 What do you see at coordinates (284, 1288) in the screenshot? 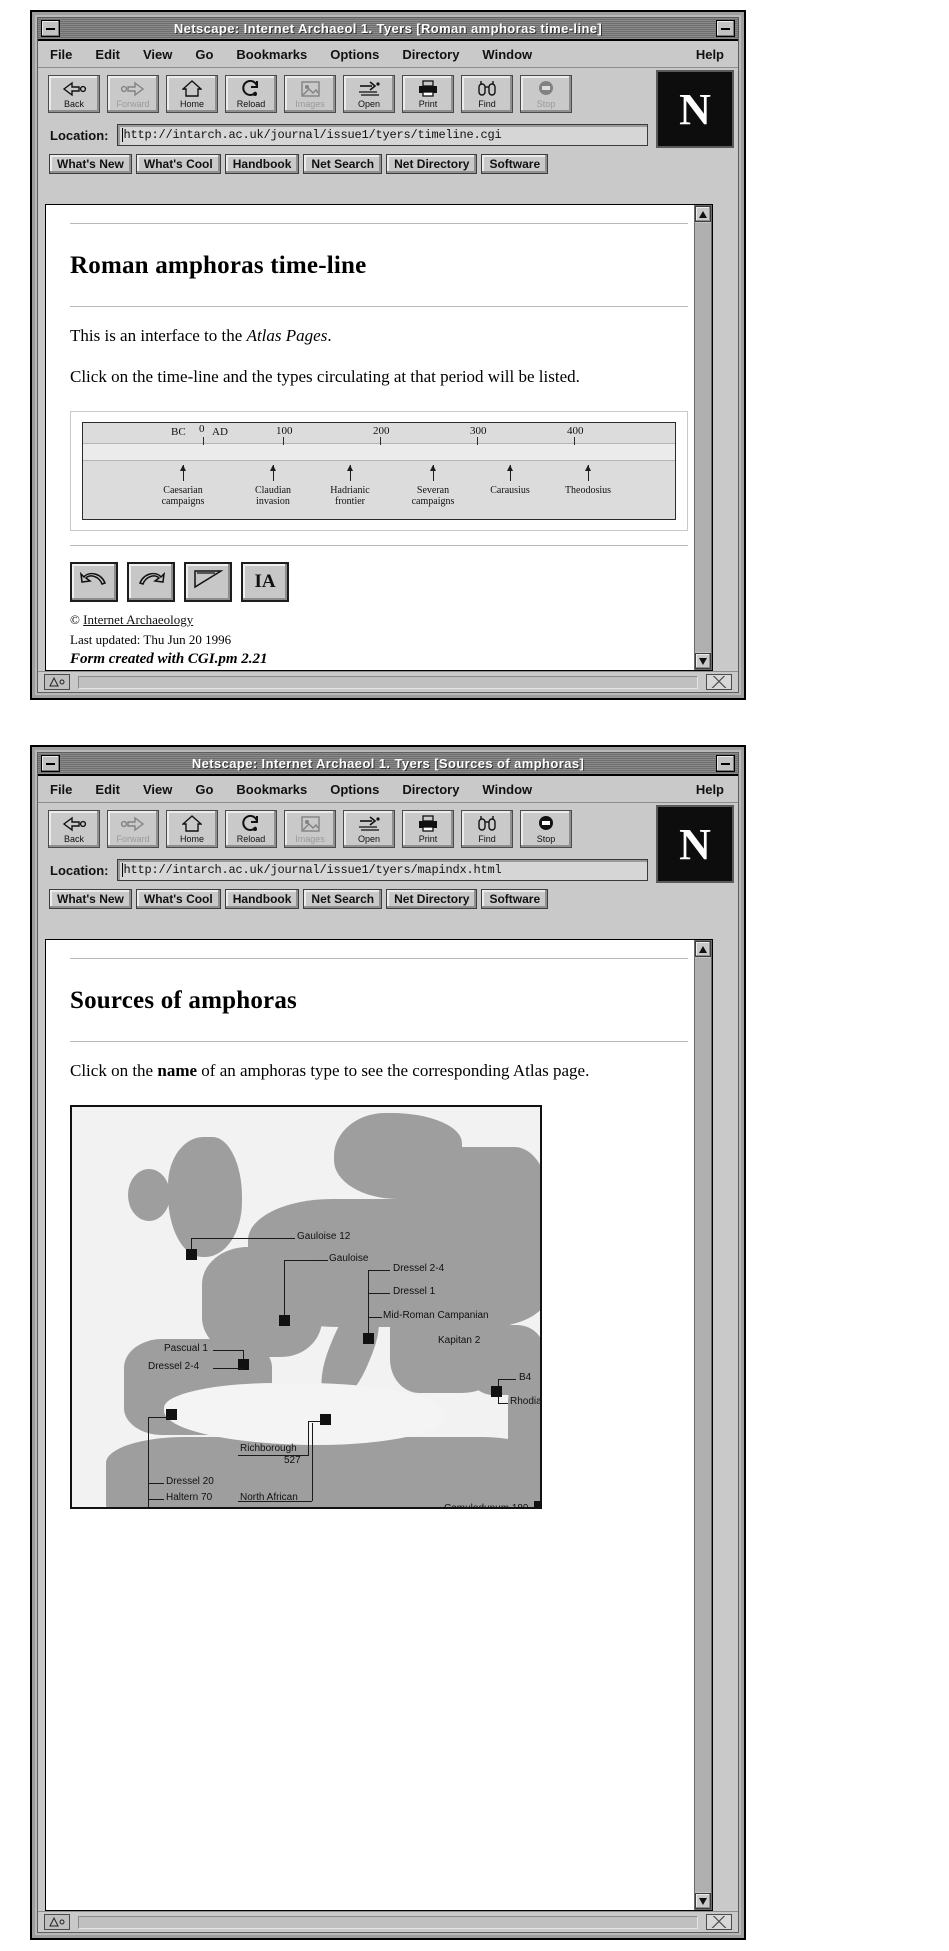
I see `leader-gauloise-v` at bounding box center [284, 1288].